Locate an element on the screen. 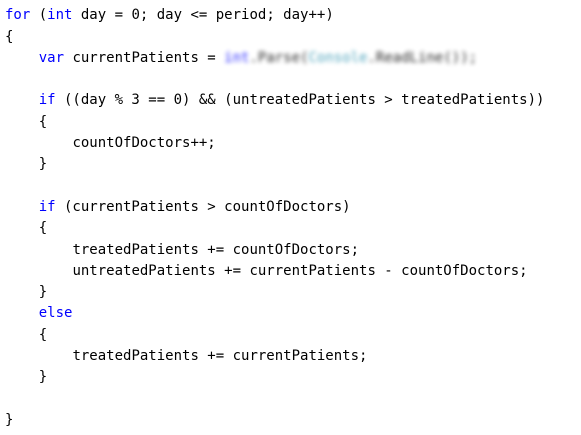  blurred-token: Console is located at coordinates (338, 58).